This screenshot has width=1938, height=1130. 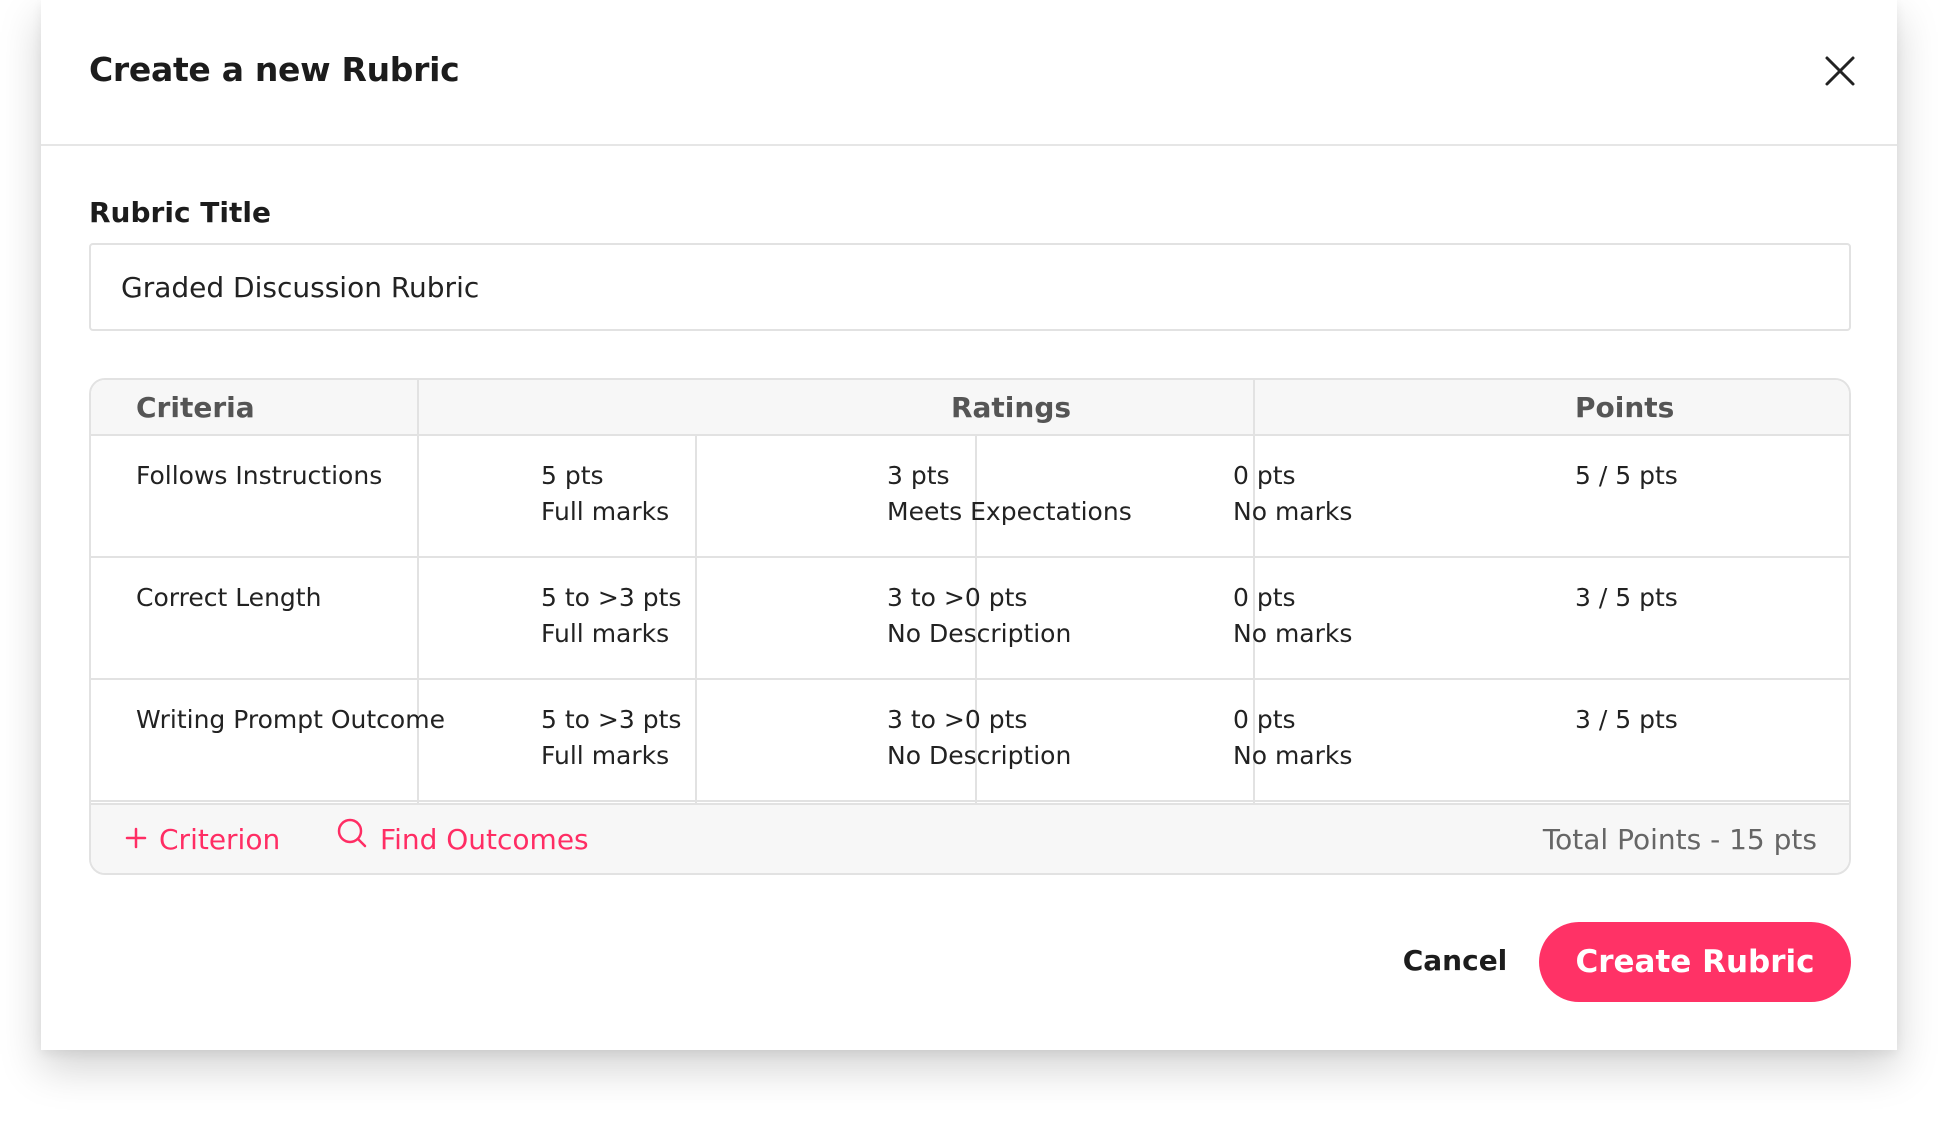 I want to click on criterion-name: Correct Length, so click(x=229, y=597).